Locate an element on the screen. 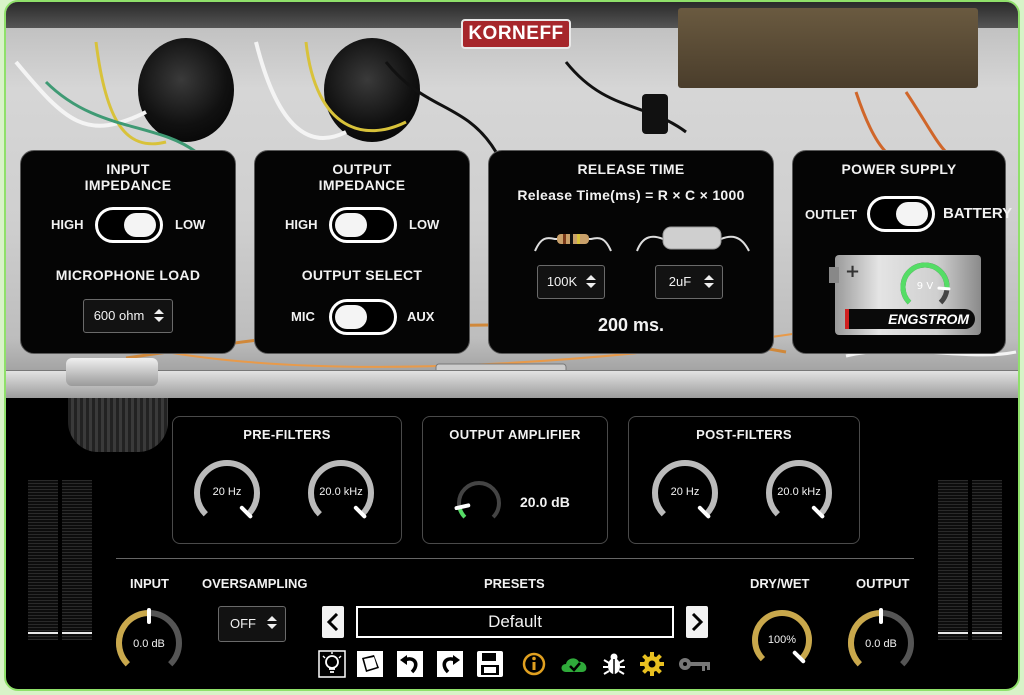 This screenshot has height=695, width=1024. output-select-toggle is located at coordinates (363, 317).